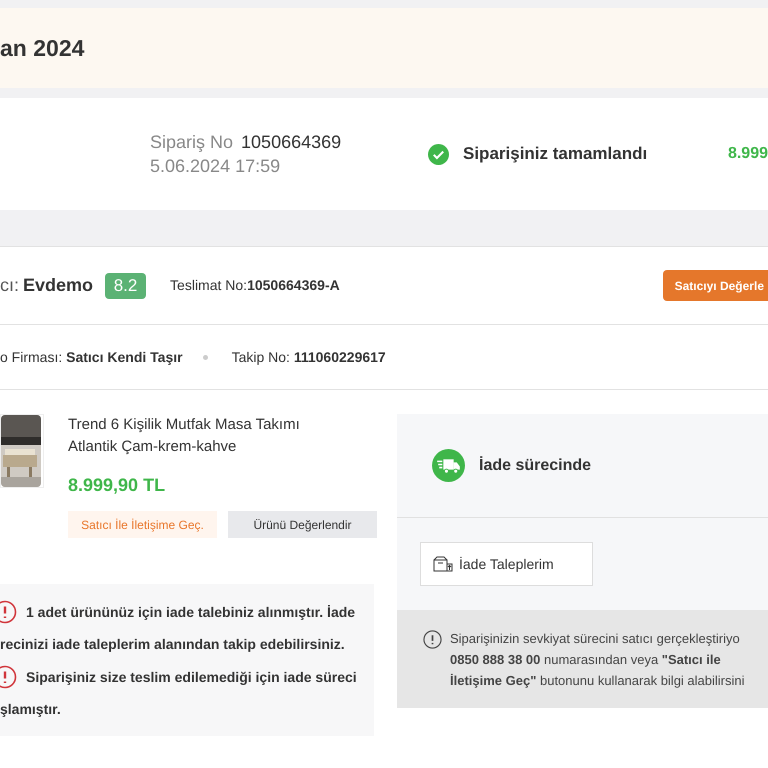  I want to click on product-price: 8.999,90 TL, so click(117, 485).